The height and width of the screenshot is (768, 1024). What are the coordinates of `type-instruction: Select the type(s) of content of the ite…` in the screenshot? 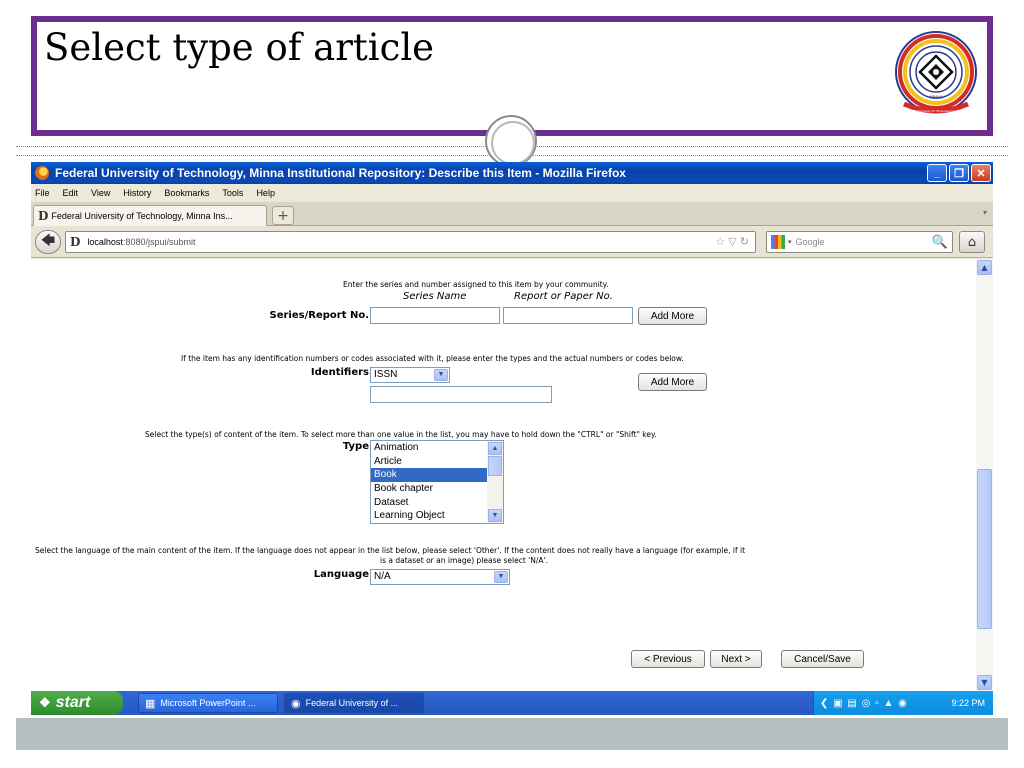 It's located at (401, 434).